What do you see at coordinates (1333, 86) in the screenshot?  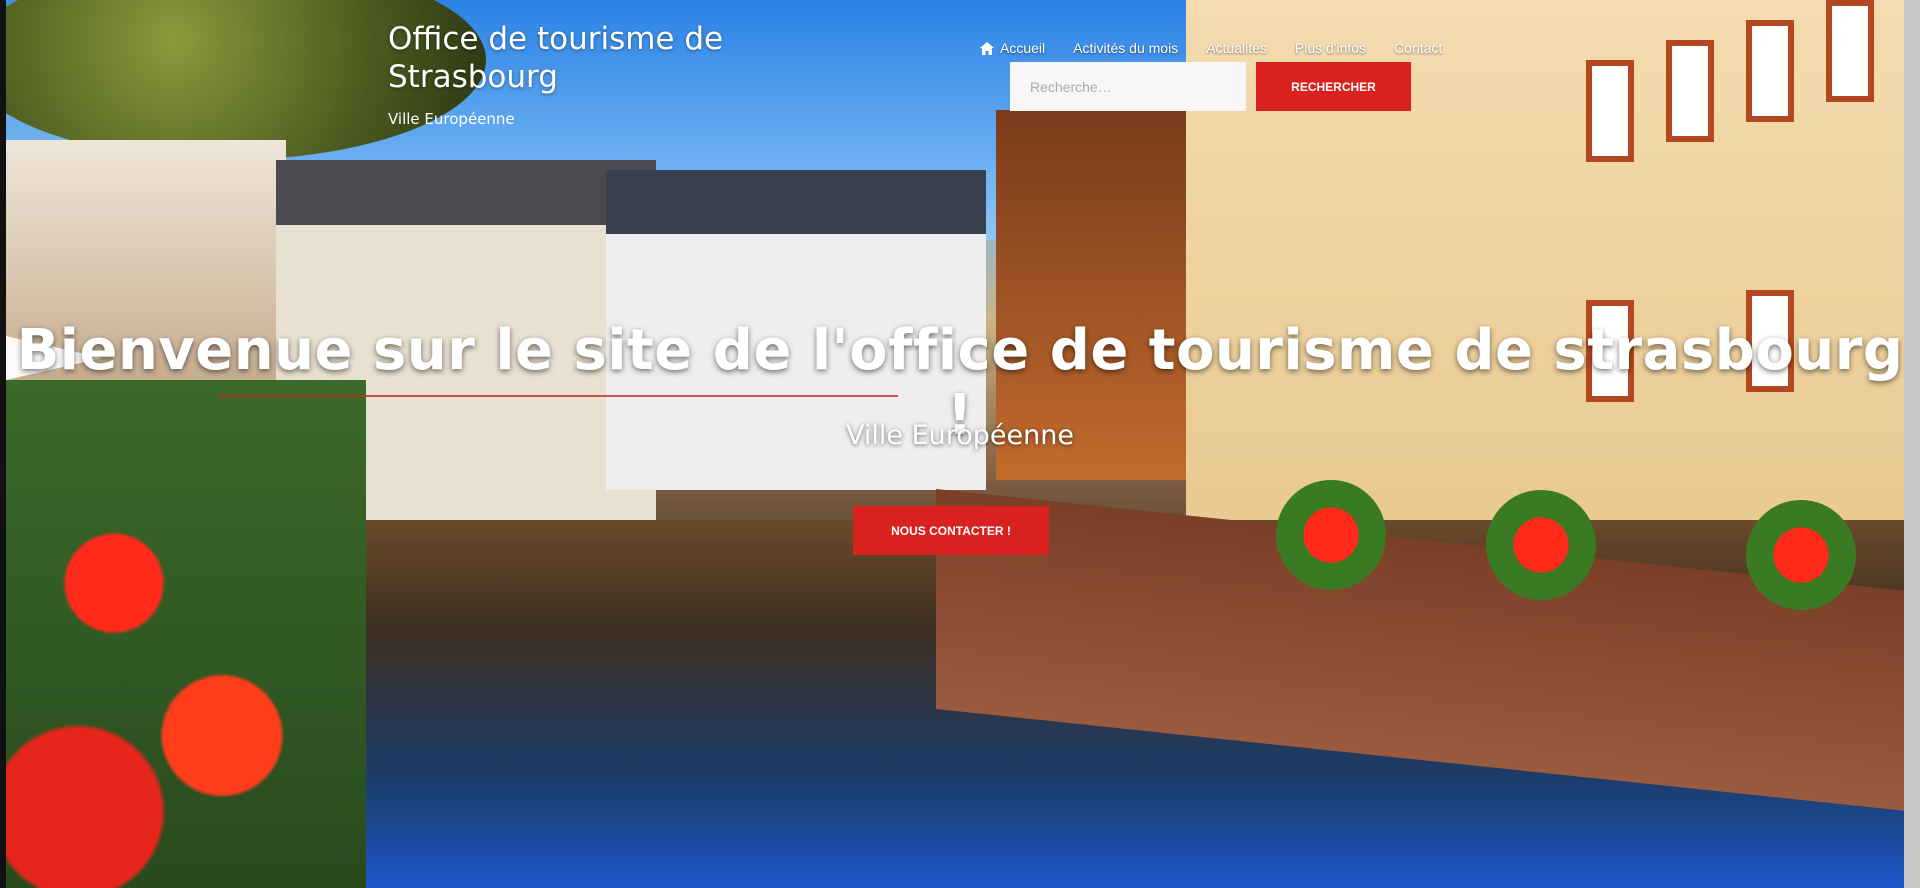 I see `search-button: RECHERCHER` at bounding box center [1333, 86].